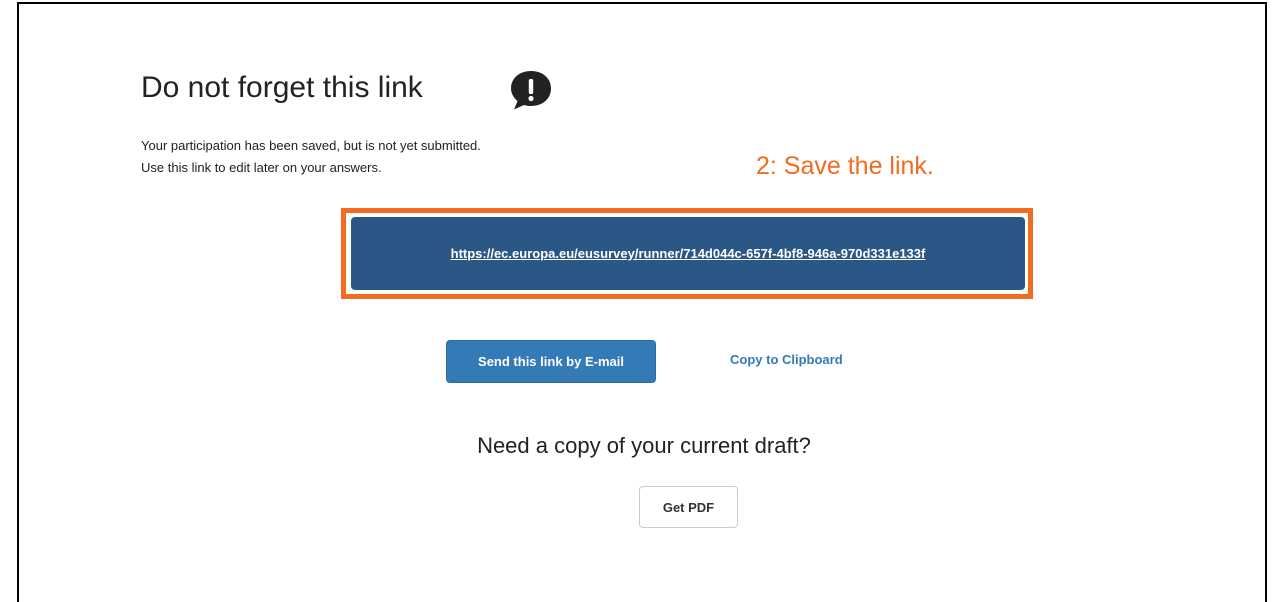 The width and height of the screenshot is (1288, 602). I want to click on draft-copy-heading: Need a copy of your current draft?, so click(644, 445).